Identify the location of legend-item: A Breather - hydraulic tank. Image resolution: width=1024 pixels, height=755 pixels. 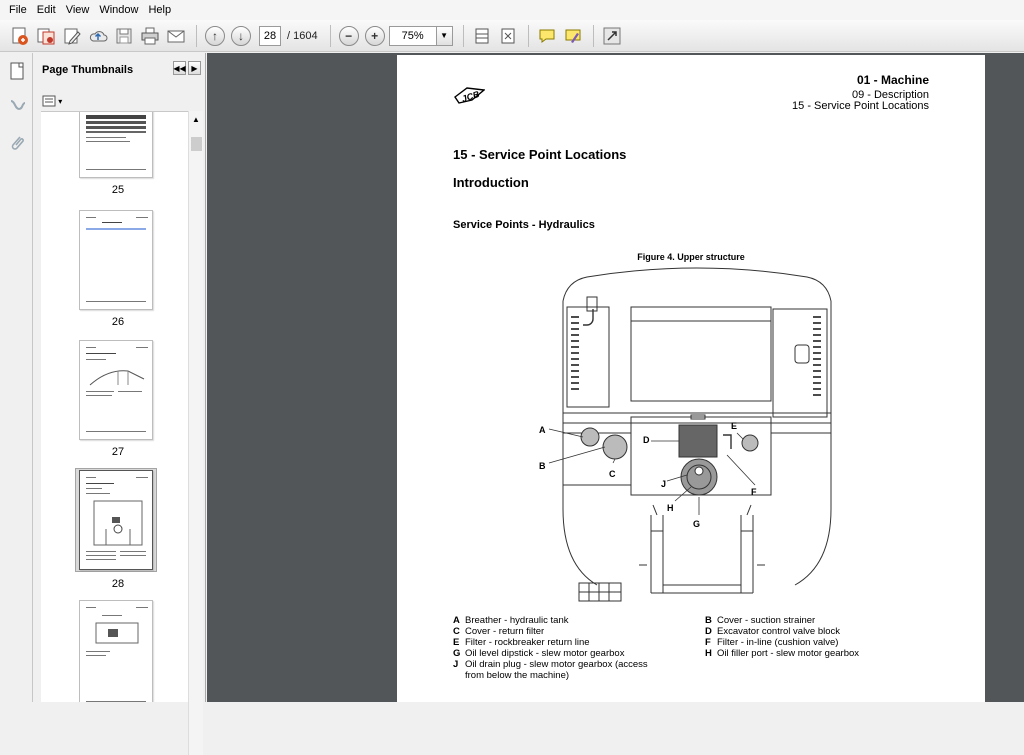
(511, 620).